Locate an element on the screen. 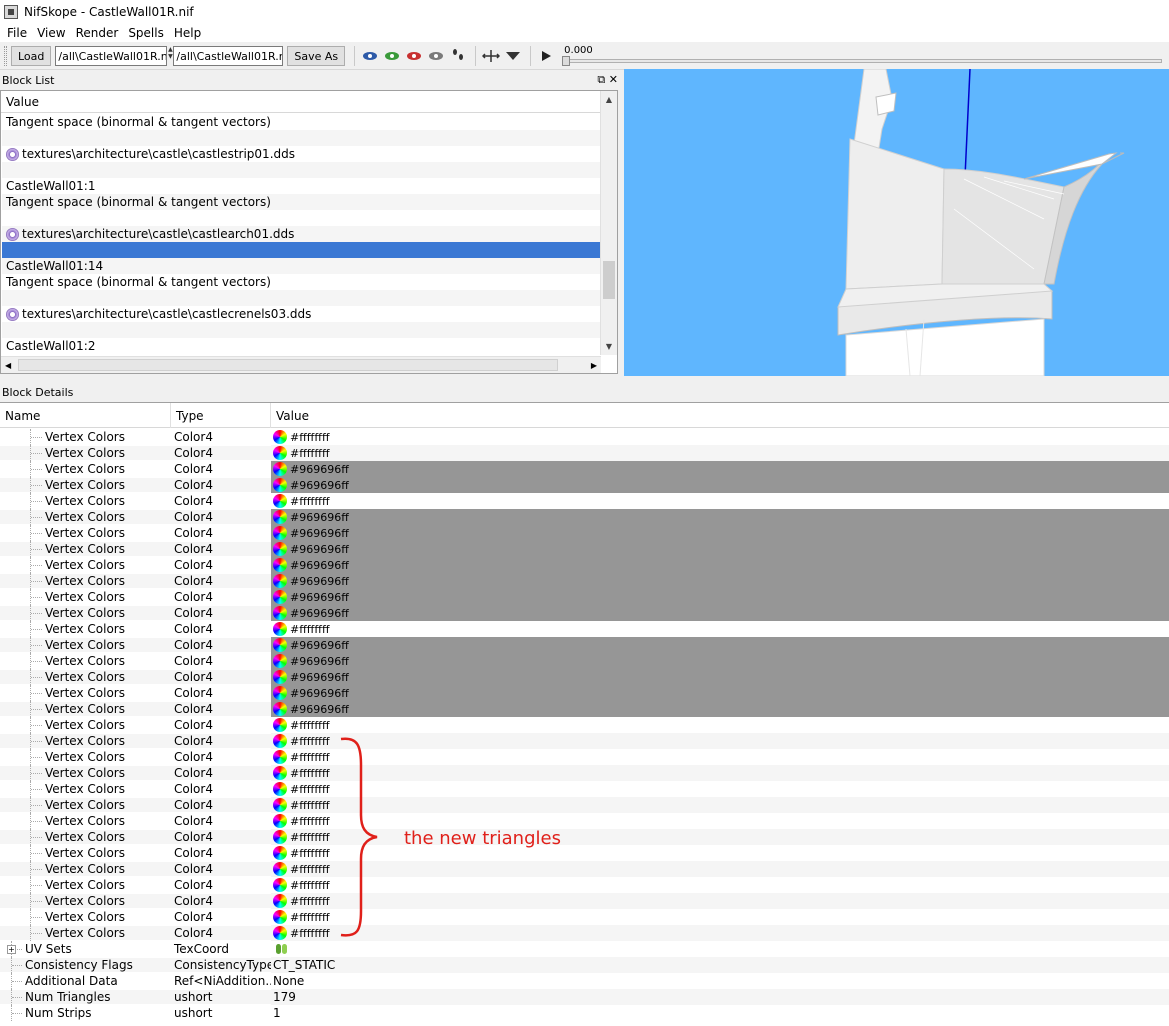  animation-time-slider: 0.000 is located at coordinates (862, 56).